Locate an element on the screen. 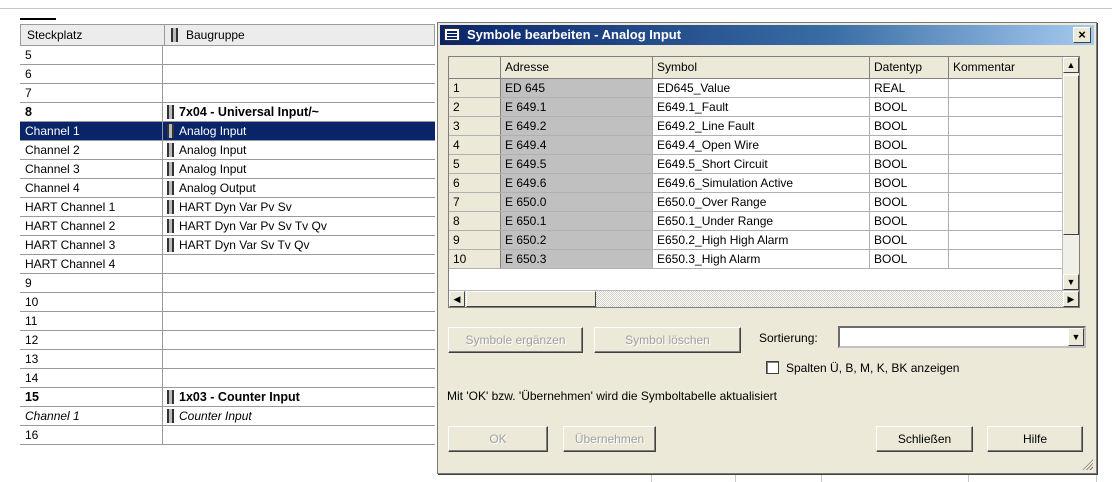 The image size is (1112, 482). row-number-cell: 2 is located at coordinates (475, 107).